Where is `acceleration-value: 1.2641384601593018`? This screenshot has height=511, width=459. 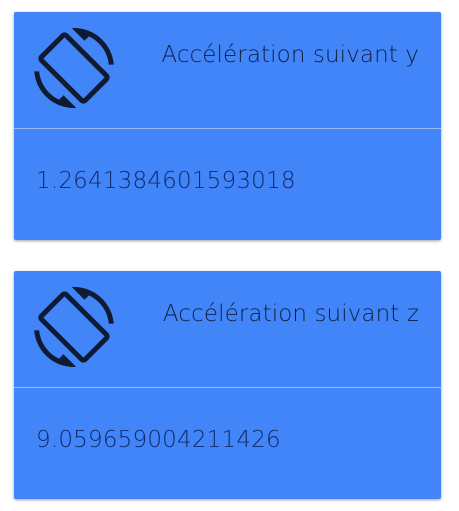
acceleration-value: 1.2641384601593018 is located at coordinates (166, 181).